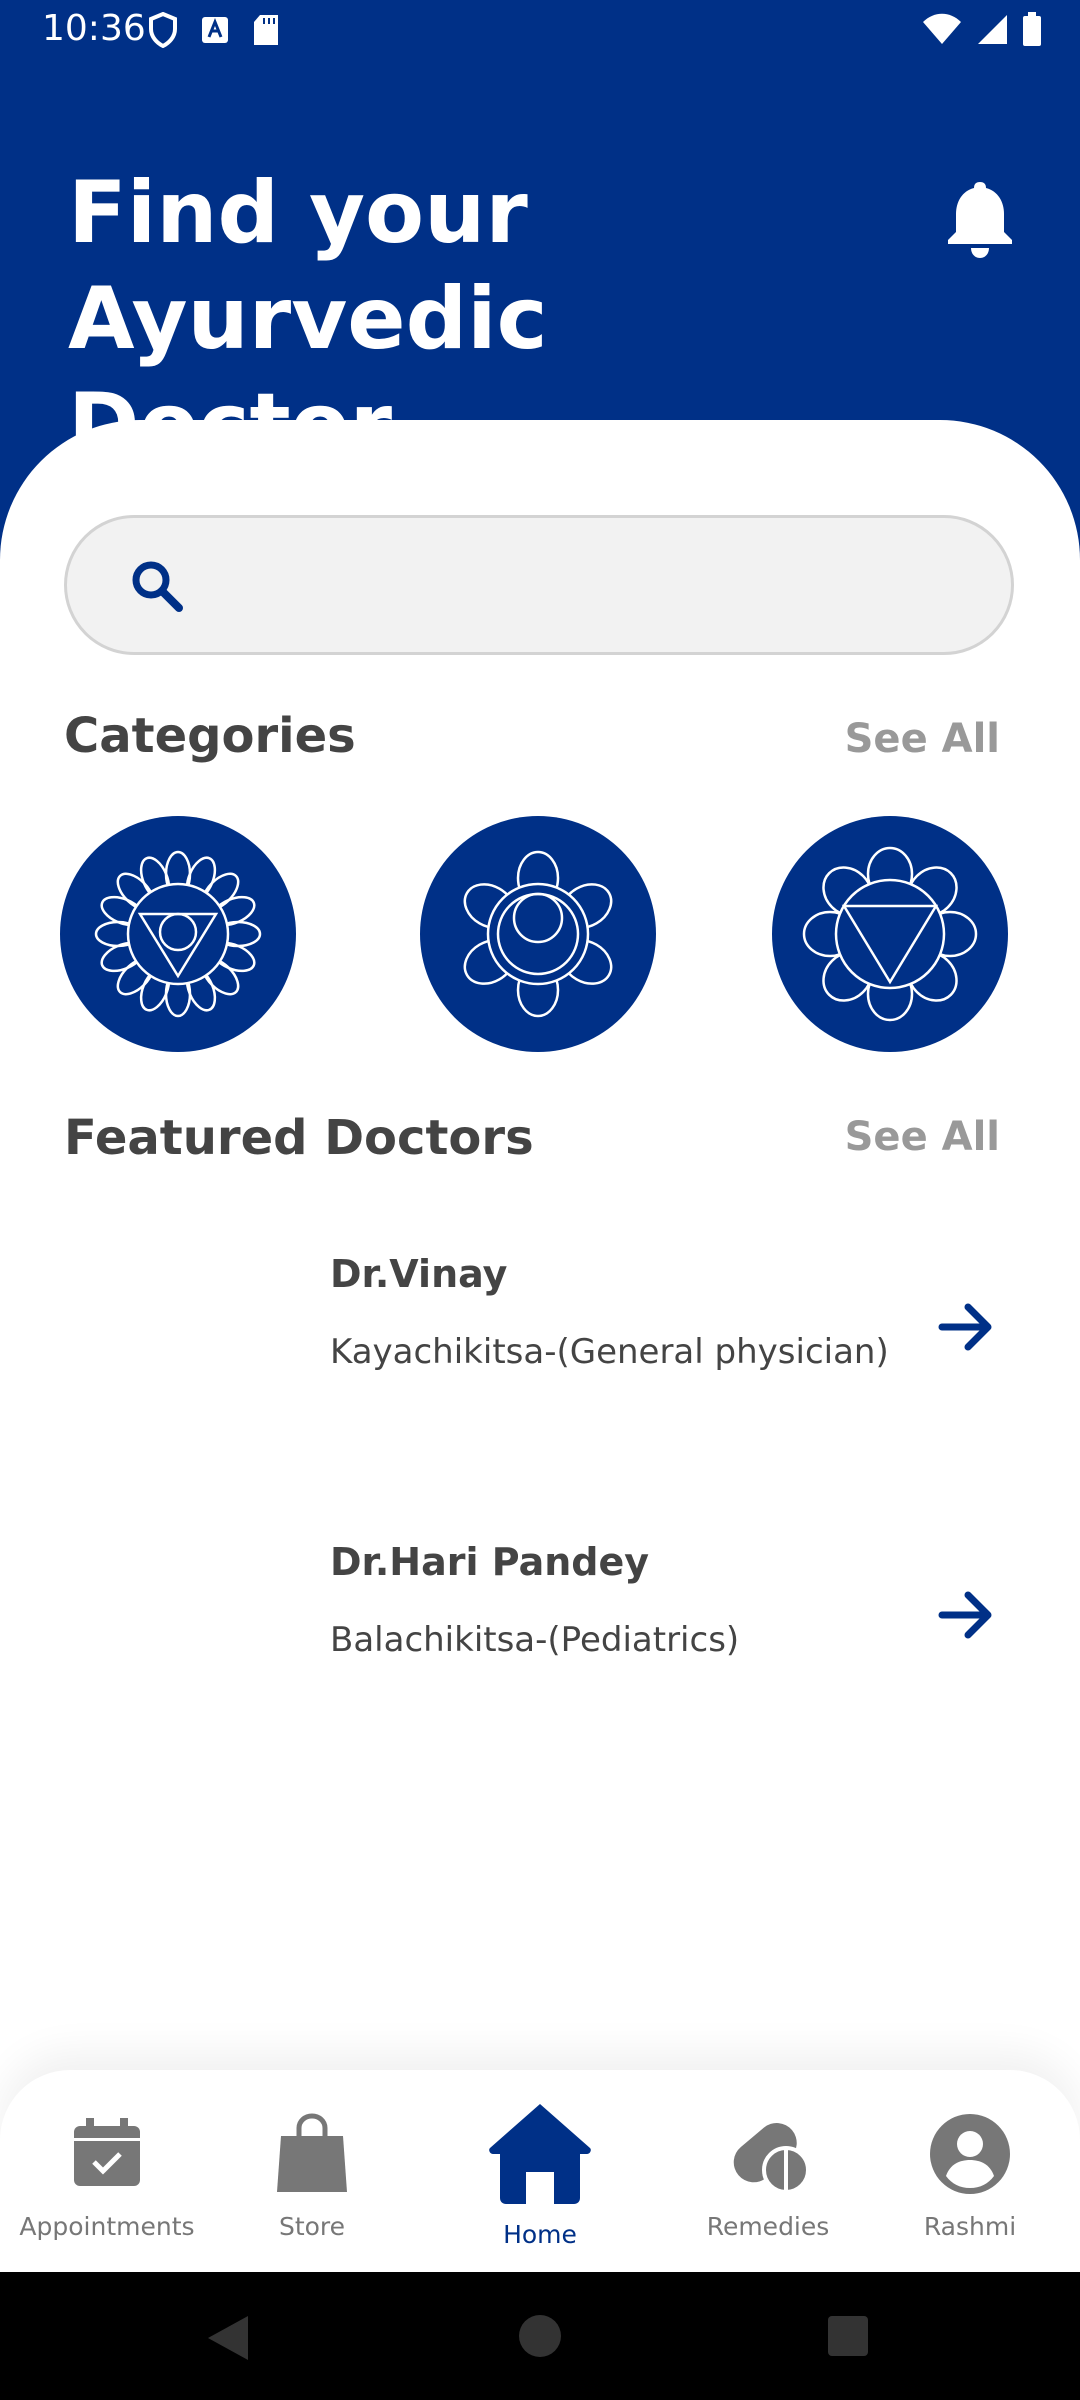  I want to click on shopping-bag-icon, so click(312, 2152).